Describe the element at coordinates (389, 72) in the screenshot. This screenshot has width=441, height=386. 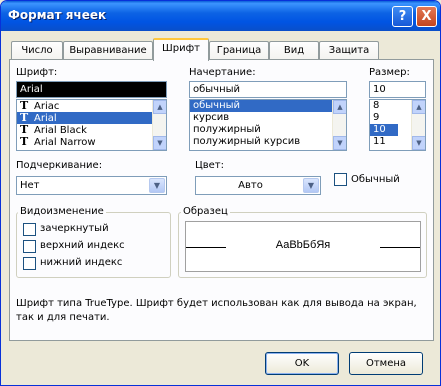
I see `size-label: Размер:` at that location.